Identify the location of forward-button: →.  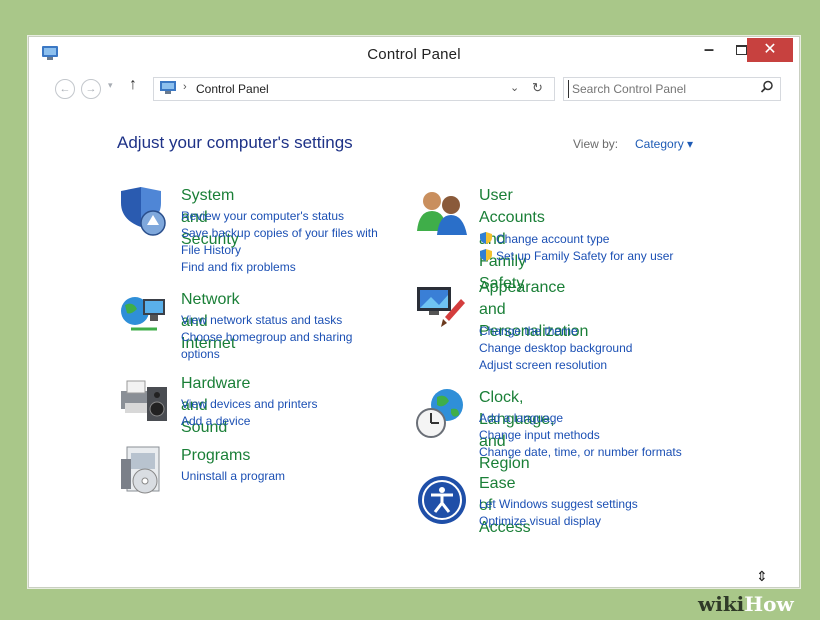
(91, 89).